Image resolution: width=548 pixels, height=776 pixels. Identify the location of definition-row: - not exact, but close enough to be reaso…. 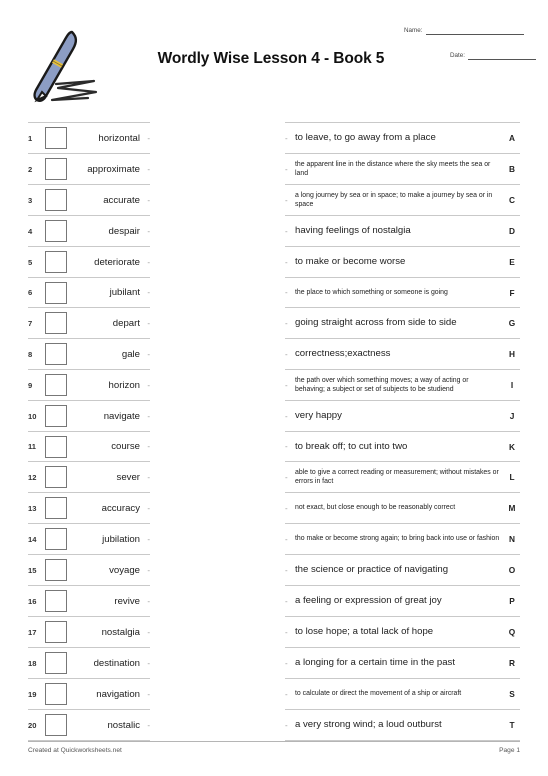
(402, 508).